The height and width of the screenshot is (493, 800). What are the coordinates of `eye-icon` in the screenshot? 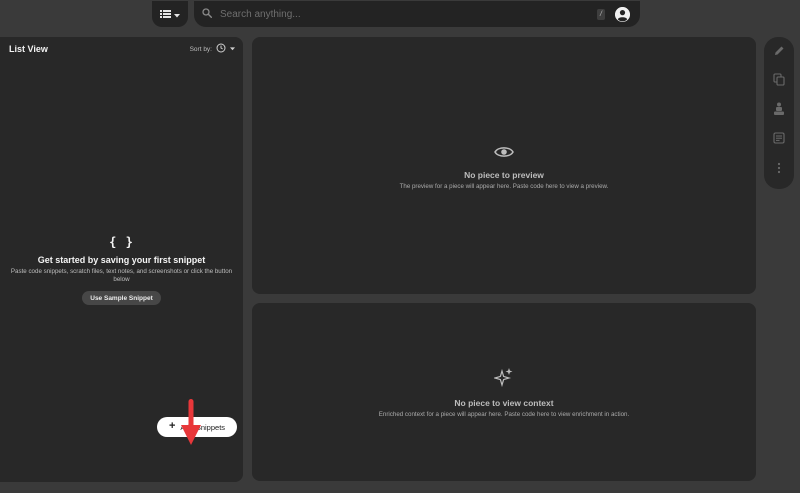 It's located at (504, 154).